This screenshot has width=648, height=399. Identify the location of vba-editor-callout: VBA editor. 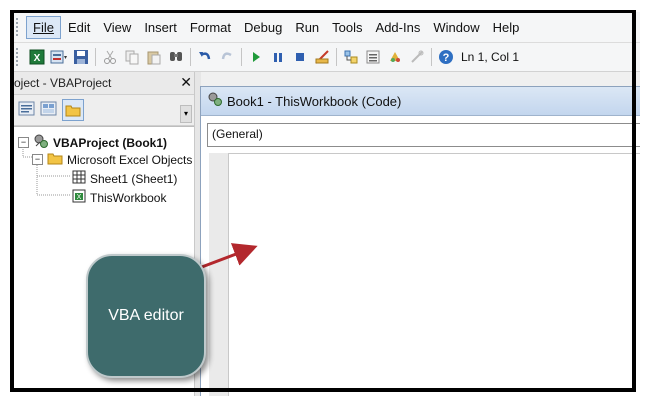
(146, 316).